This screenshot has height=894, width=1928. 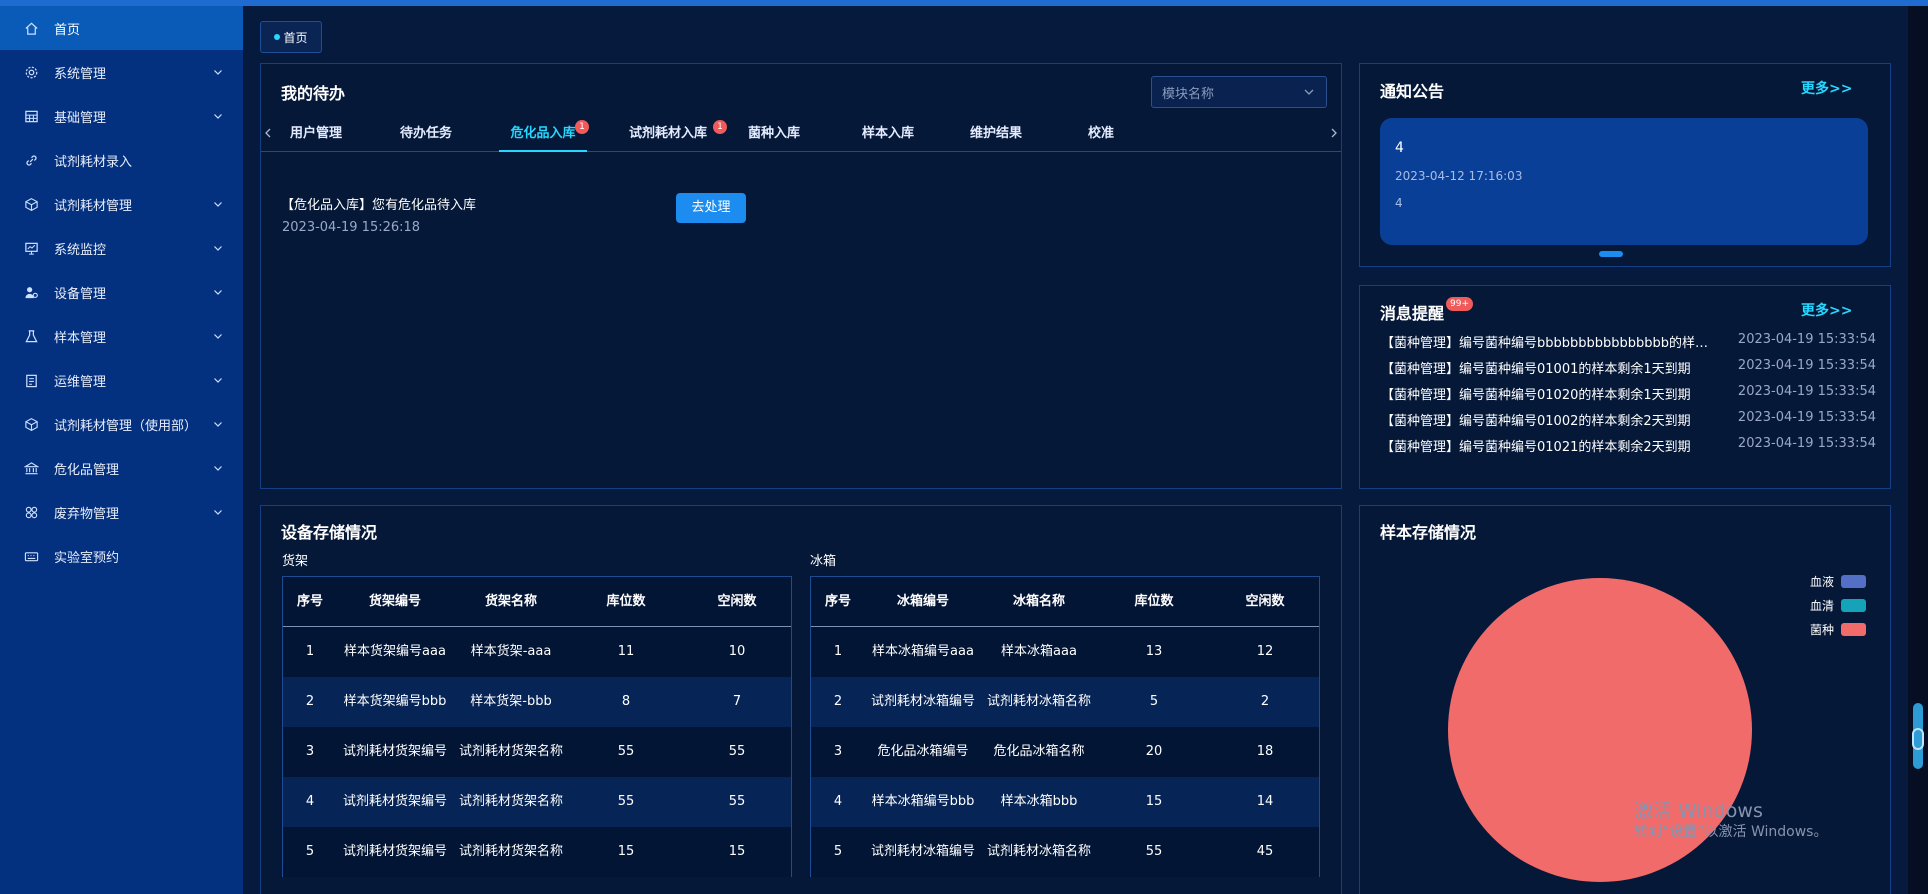 I want to click on sidebar-item-8: 运维管理, so click(x=121, y=380).